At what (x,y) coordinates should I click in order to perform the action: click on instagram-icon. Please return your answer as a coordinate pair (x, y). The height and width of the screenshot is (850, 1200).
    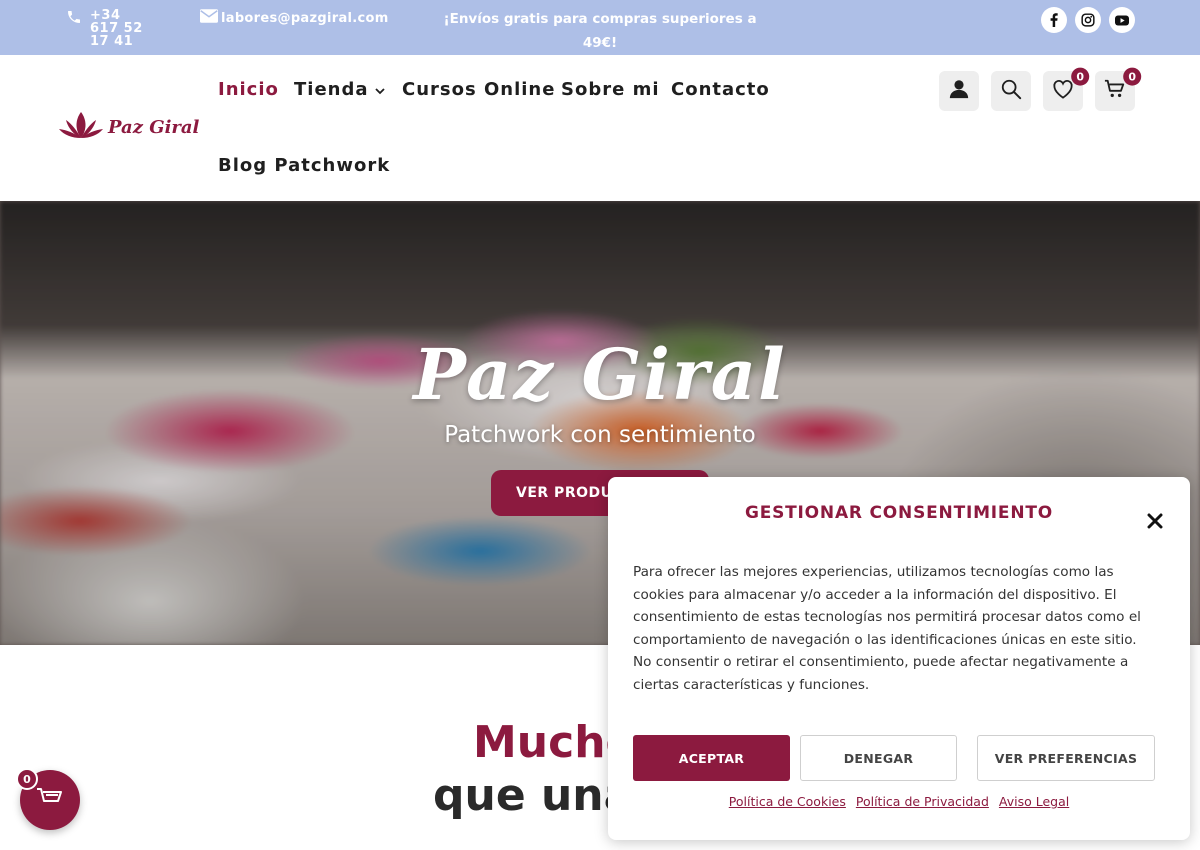
    Looking at the image, I should click on (1088, 20).